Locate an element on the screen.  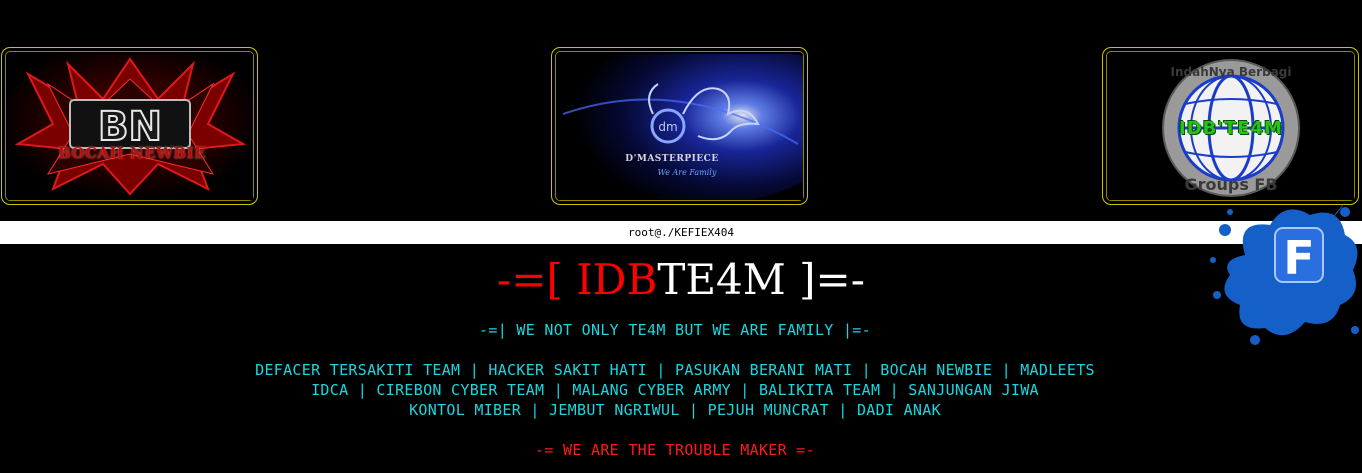
title-suffix: ]=- is located at coordinates (825, 279).